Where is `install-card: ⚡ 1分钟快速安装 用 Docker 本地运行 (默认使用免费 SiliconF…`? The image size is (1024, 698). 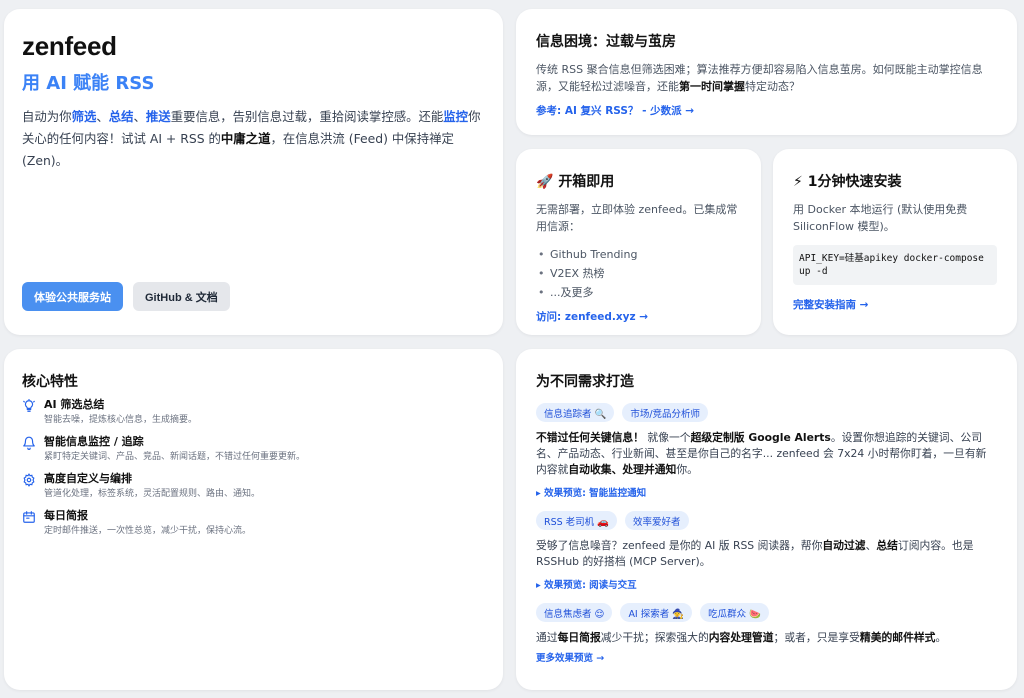 install-card: ⚡ 1分钟快速安装 用 Docker 本地运行 (默认使用免费 SiliconF… is located at coordinates (895, 242).